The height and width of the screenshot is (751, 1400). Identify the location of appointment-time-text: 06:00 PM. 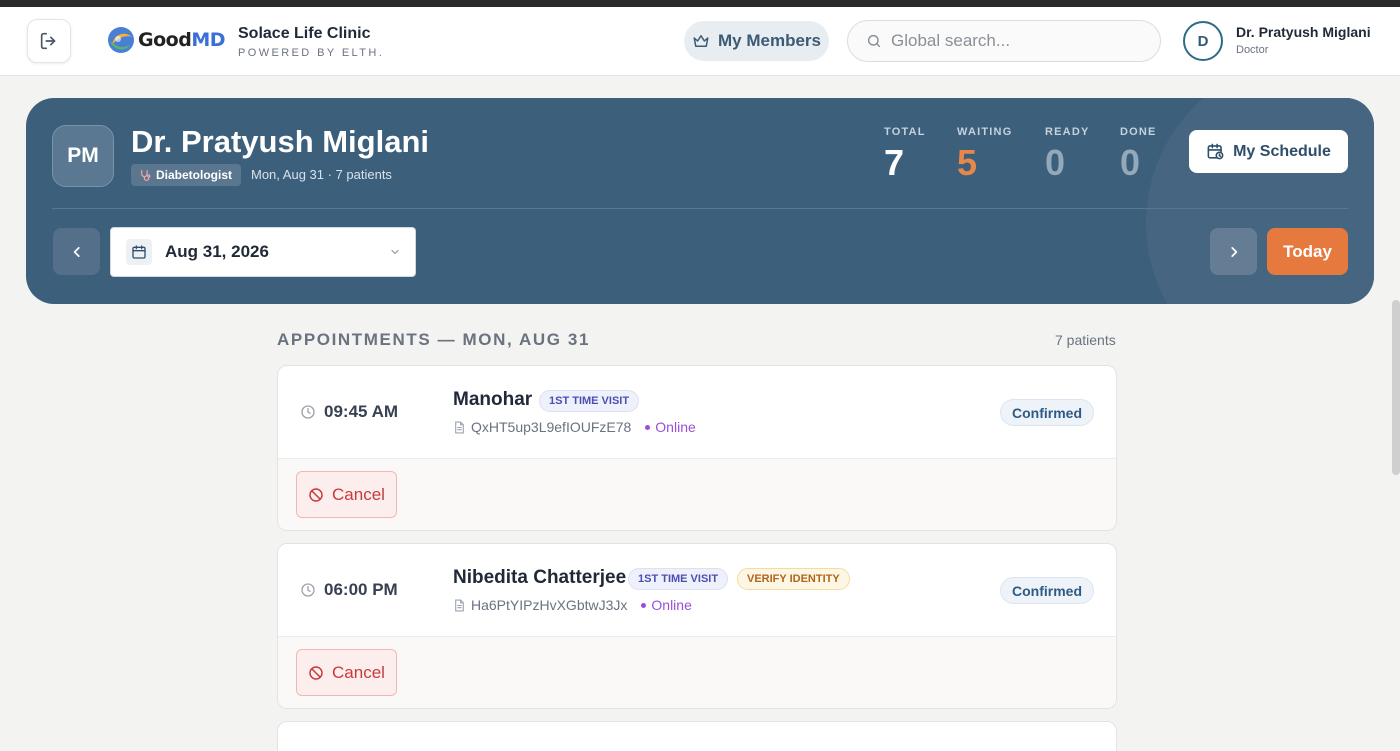
(361, 589).